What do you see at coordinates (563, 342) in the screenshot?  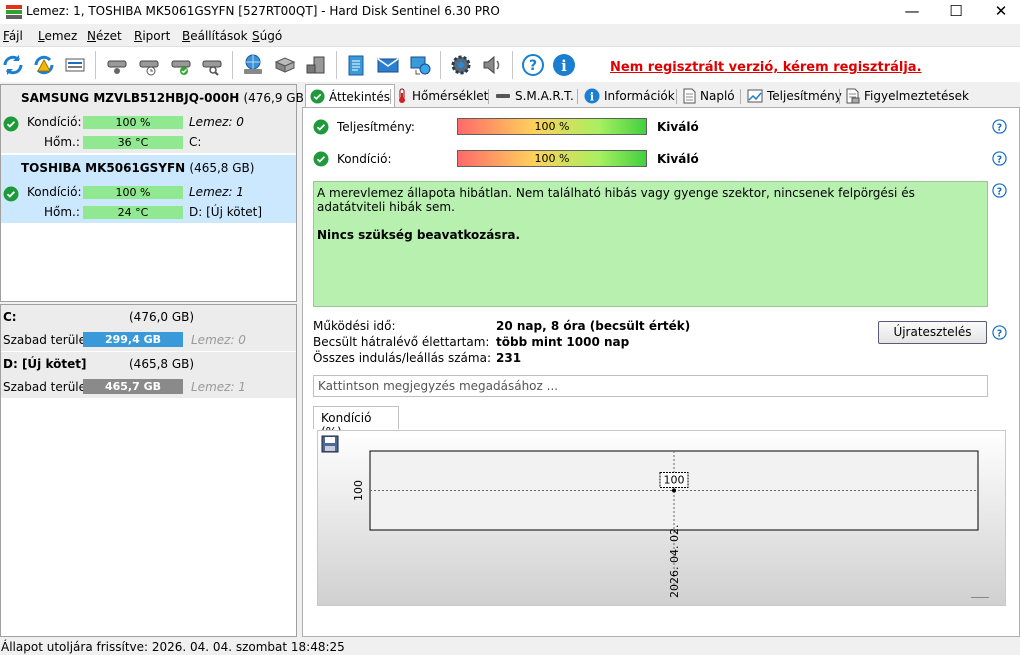 I see `lifetime-value: több mint 1000 nap` at bounding box center [563, 342].